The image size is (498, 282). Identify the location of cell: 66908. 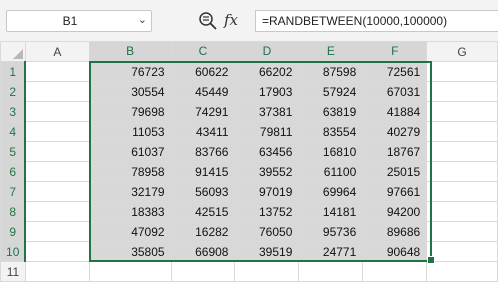
(203, 251).